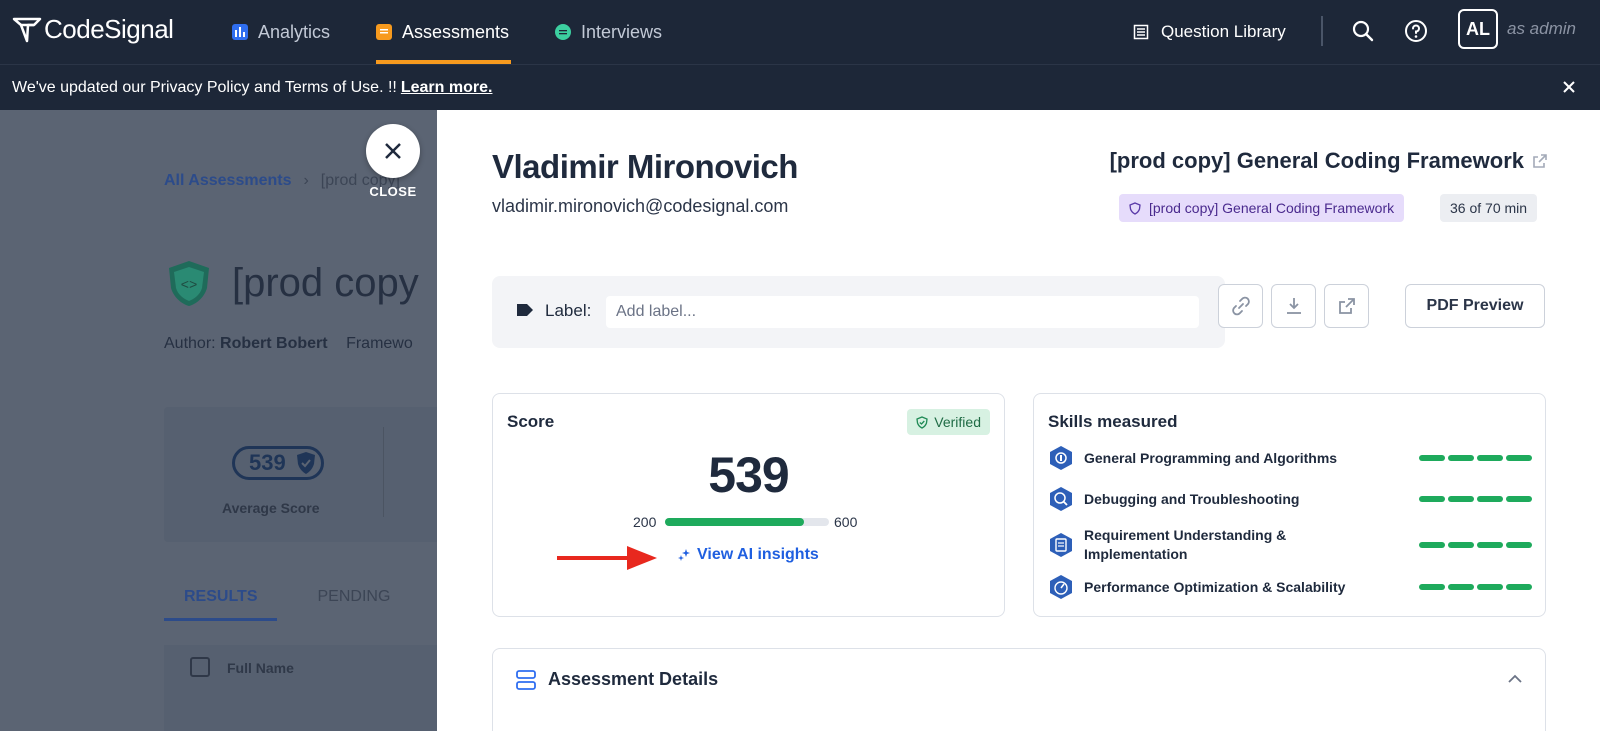  What do you see at coordinates (568, 310) in the screenshot?
I see `label-text: Label:` at bounding box center [568, 310].